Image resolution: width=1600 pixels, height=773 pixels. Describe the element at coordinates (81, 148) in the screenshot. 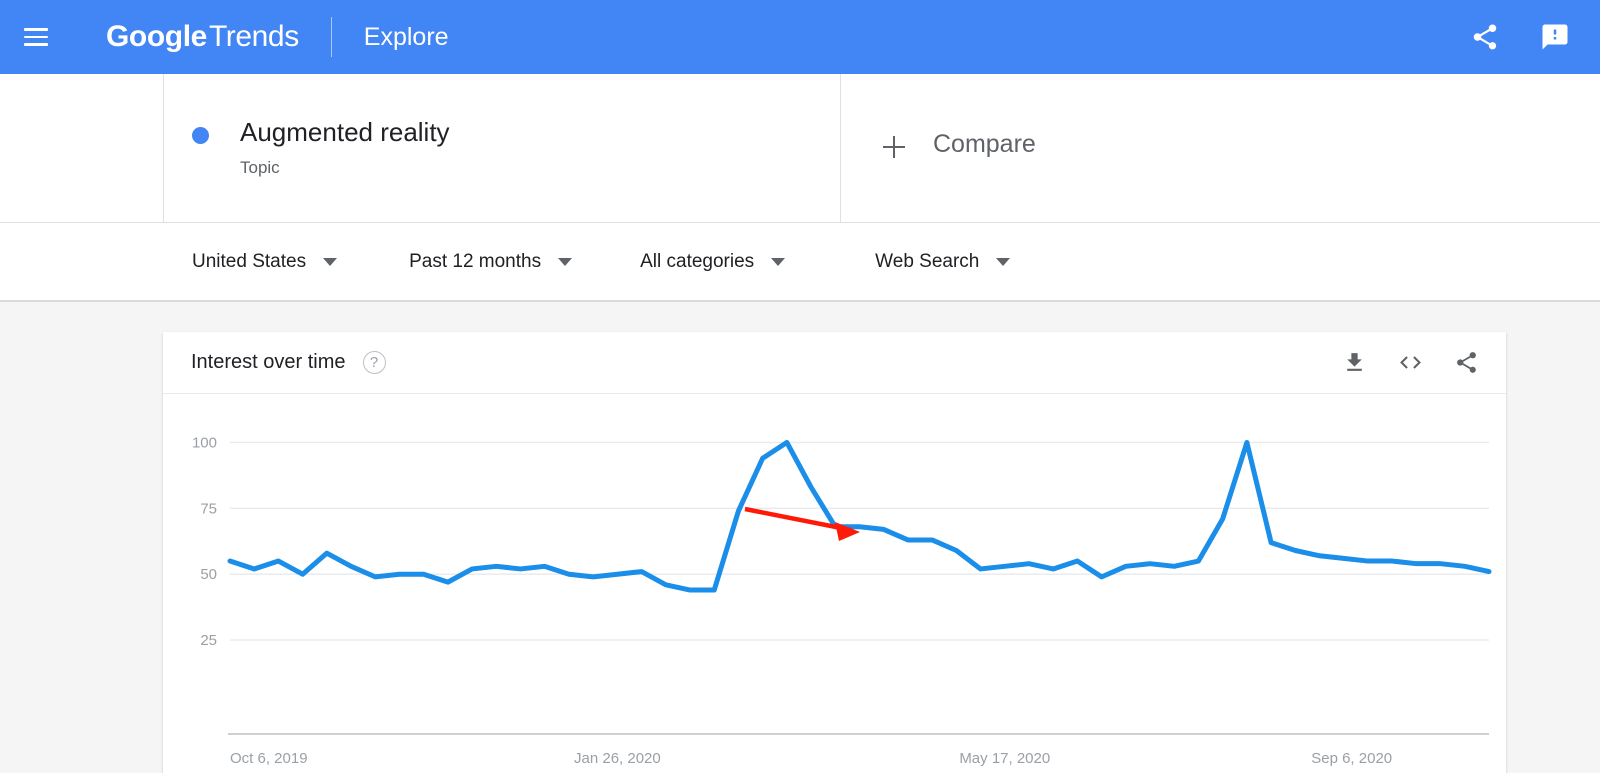

I see `query-left-gutter` at that location.